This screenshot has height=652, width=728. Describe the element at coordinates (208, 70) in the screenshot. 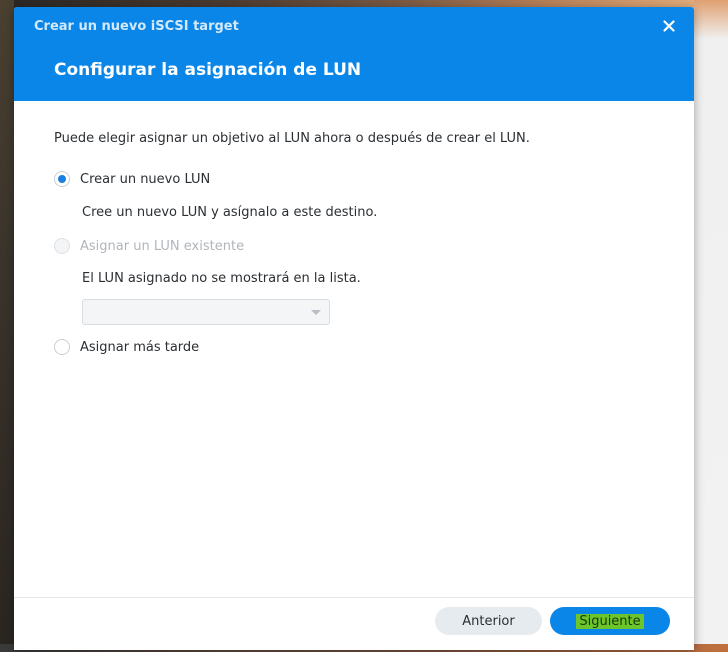

I see `step-title: Configurar la asignación de LUN` at that location.